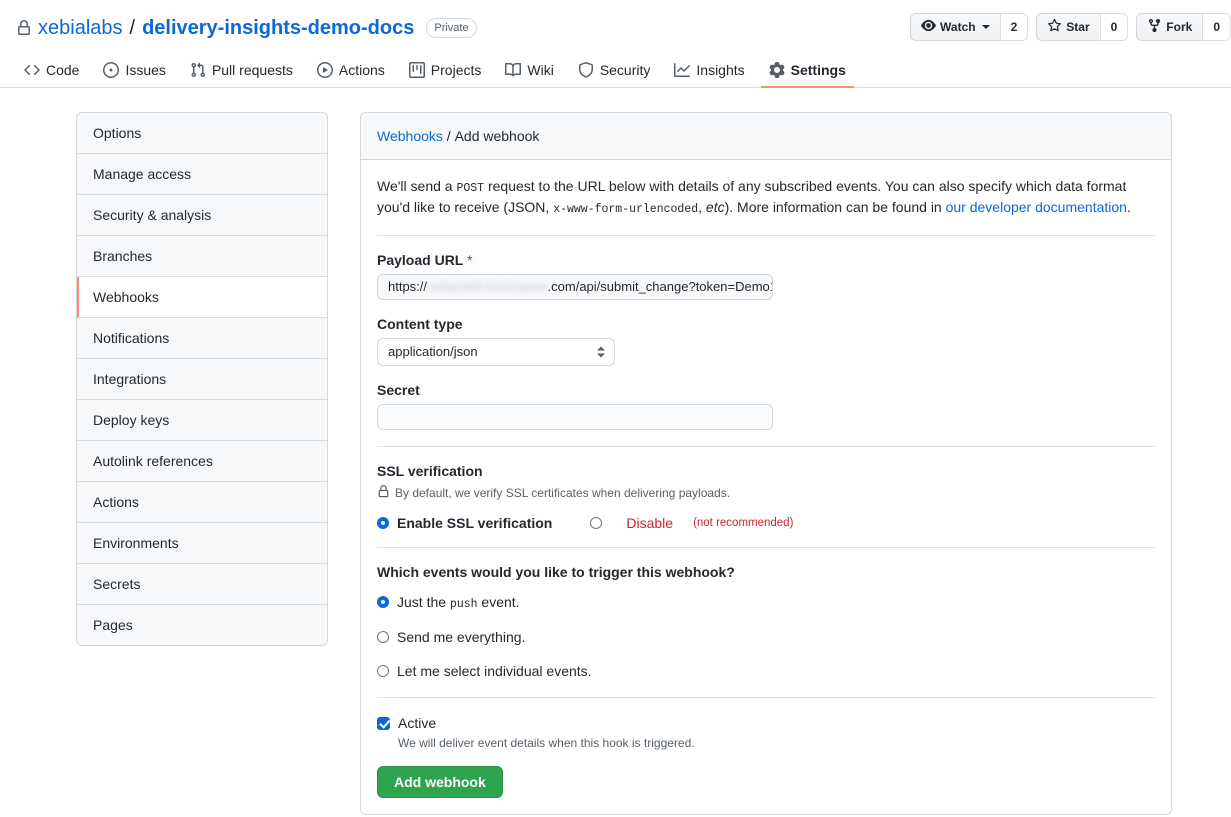 This screenshot has height=817, width=1231. Describe the element at coordinates (596, 522) in the screenshot. I see `ssl-disable-radio` at that location.